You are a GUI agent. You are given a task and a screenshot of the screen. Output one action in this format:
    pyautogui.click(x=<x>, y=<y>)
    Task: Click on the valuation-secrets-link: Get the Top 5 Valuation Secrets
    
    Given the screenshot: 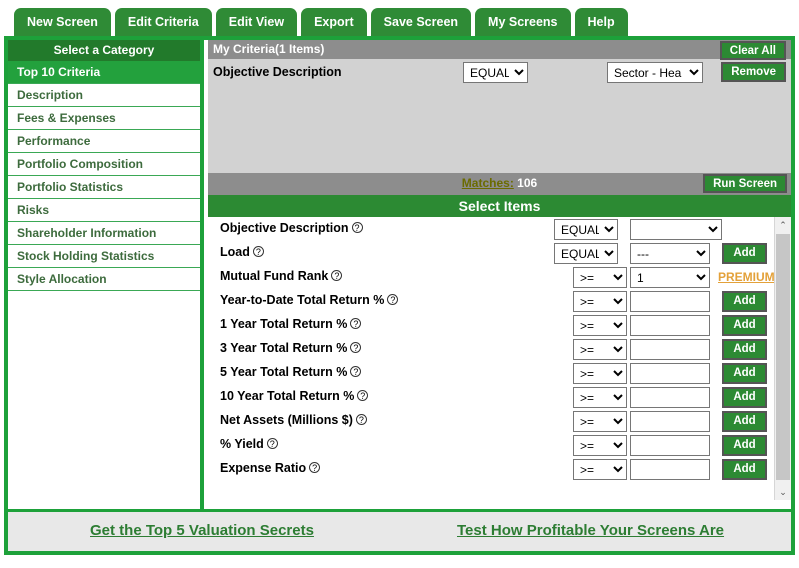 What is the action you would take?
    pyautogui.click(x=202, y=530)
    